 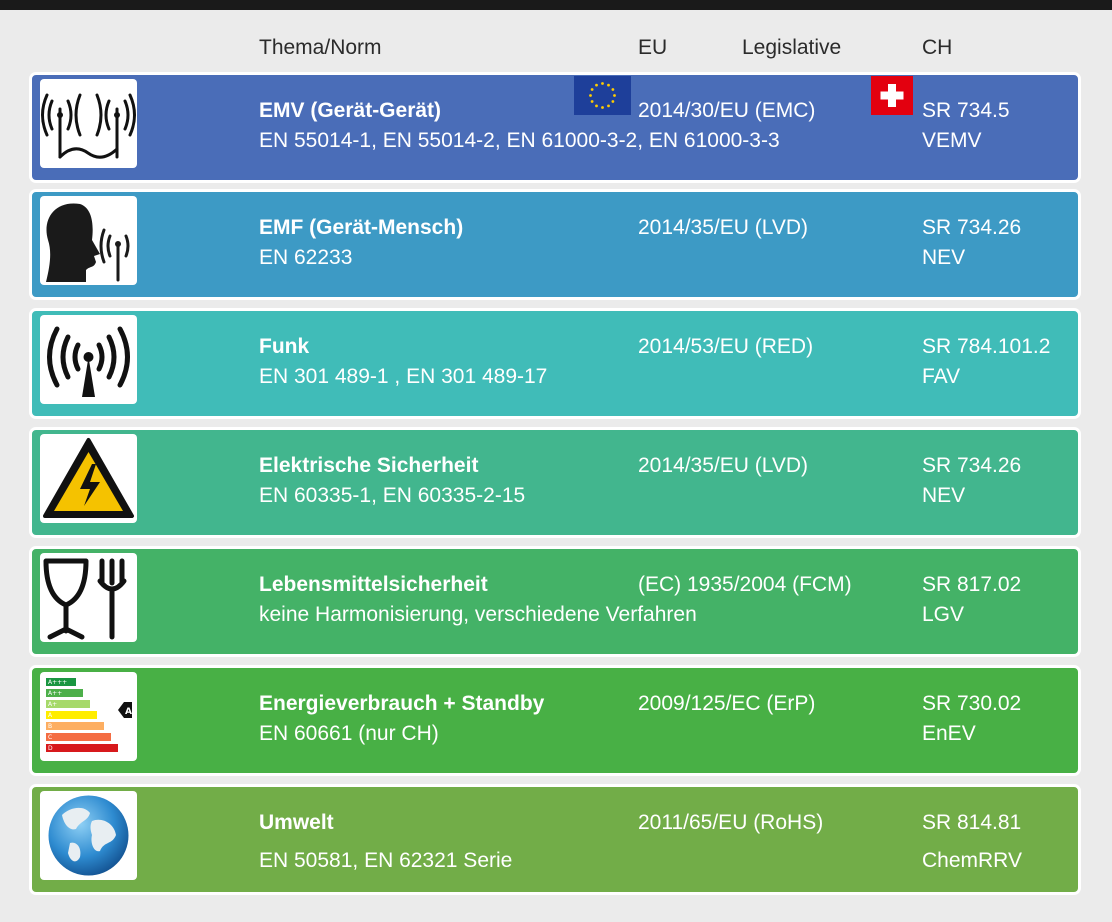 I want to click on header-eu: EU, so click(x=653, y=47).